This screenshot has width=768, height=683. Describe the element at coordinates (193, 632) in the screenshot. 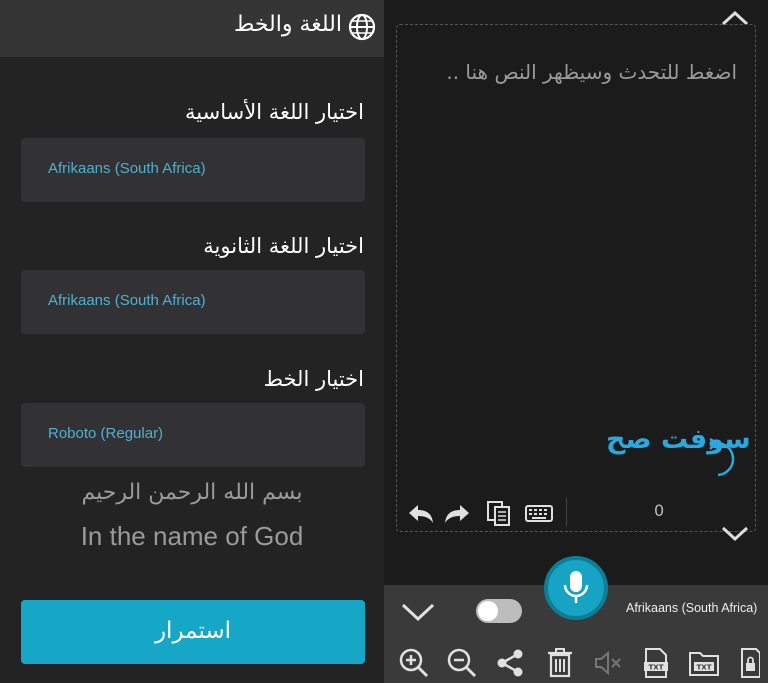

I see `continue-button: استمرار` at that location.